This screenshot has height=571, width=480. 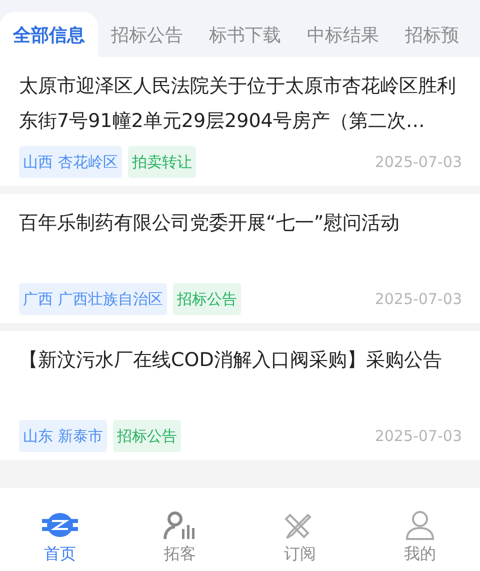 I want to click on region-tag: 山西 杏花岭区, so click(x=70, y=162).